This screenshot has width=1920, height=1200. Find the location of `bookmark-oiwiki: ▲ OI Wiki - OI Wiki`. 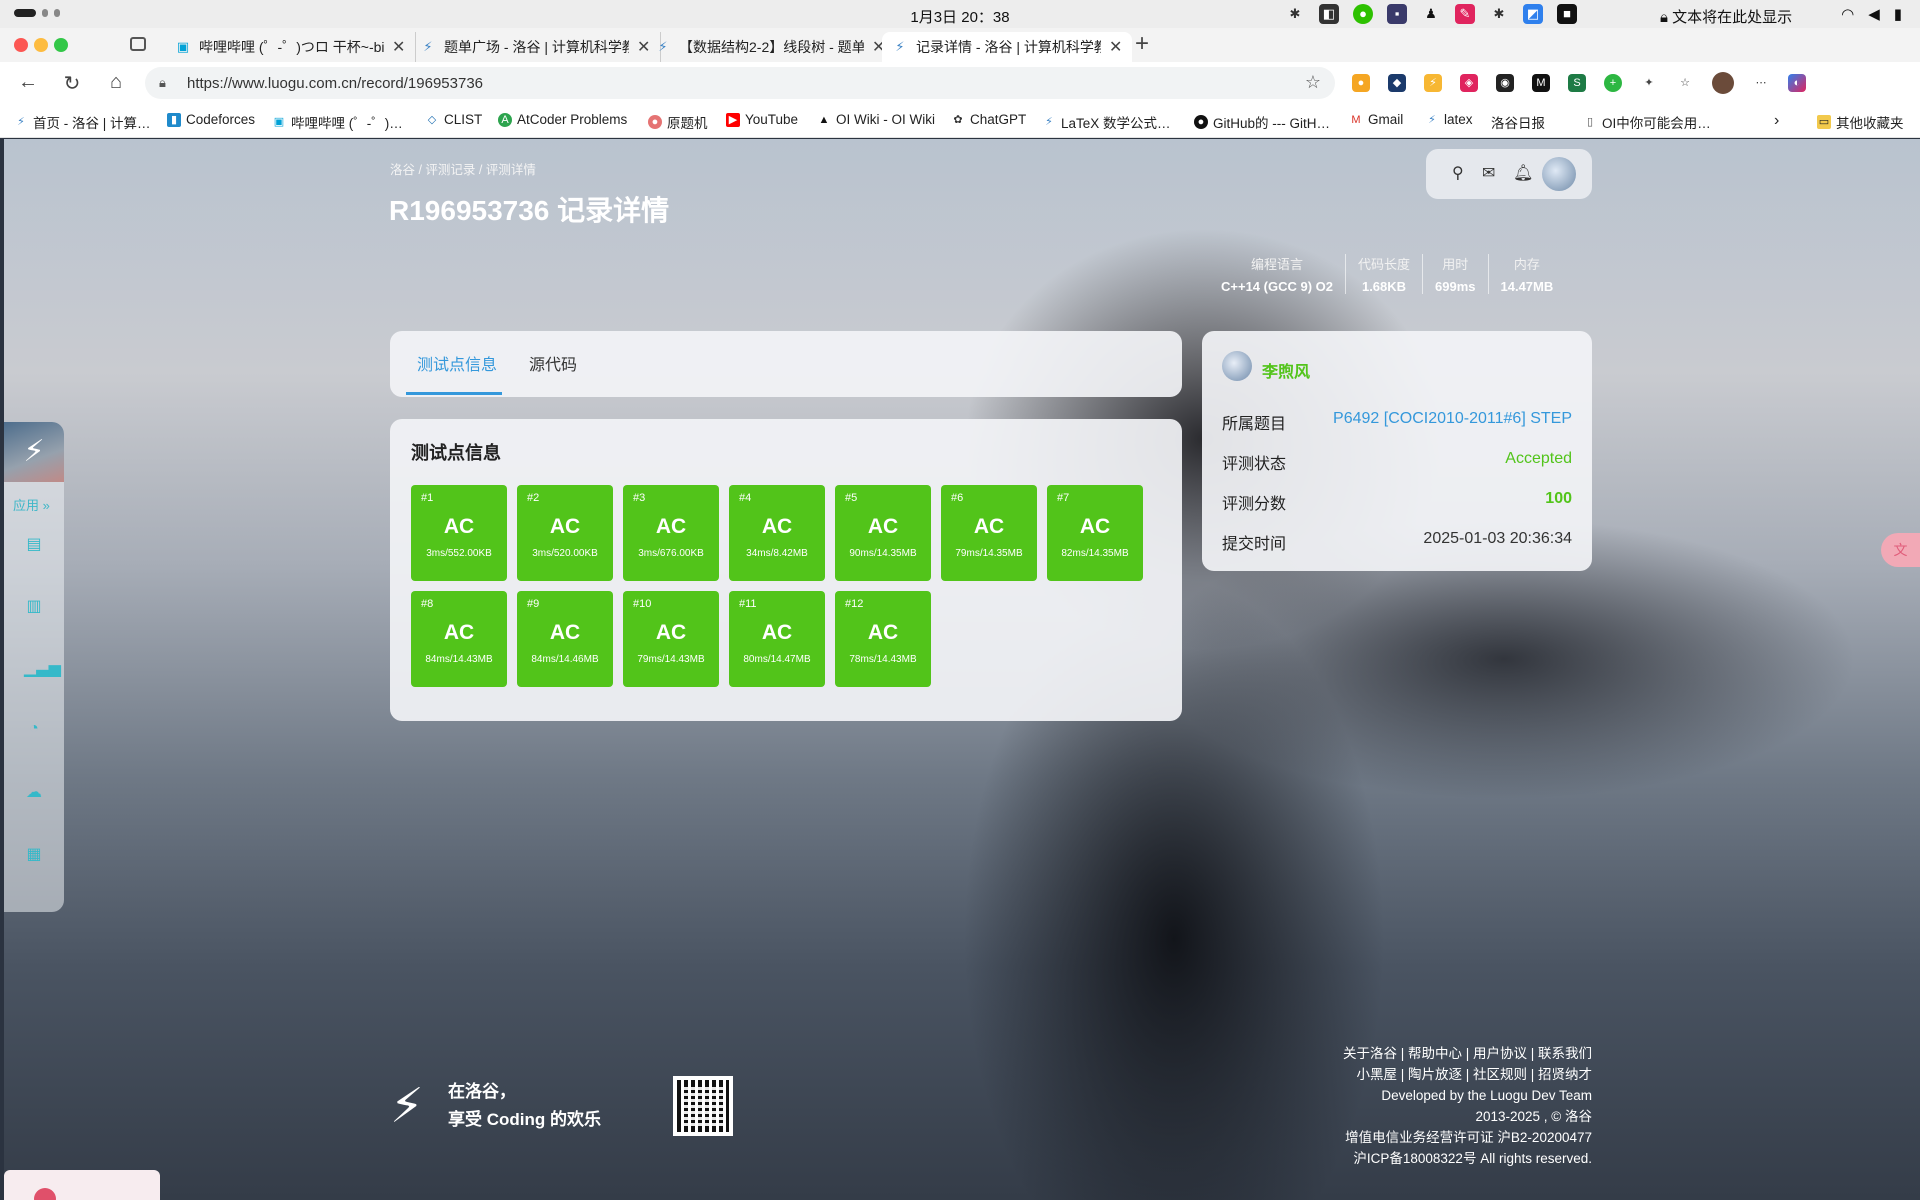

bookmark-oiwiki: ▲ OI Wiki - OI Wiki is located at coordinates (876, 119).